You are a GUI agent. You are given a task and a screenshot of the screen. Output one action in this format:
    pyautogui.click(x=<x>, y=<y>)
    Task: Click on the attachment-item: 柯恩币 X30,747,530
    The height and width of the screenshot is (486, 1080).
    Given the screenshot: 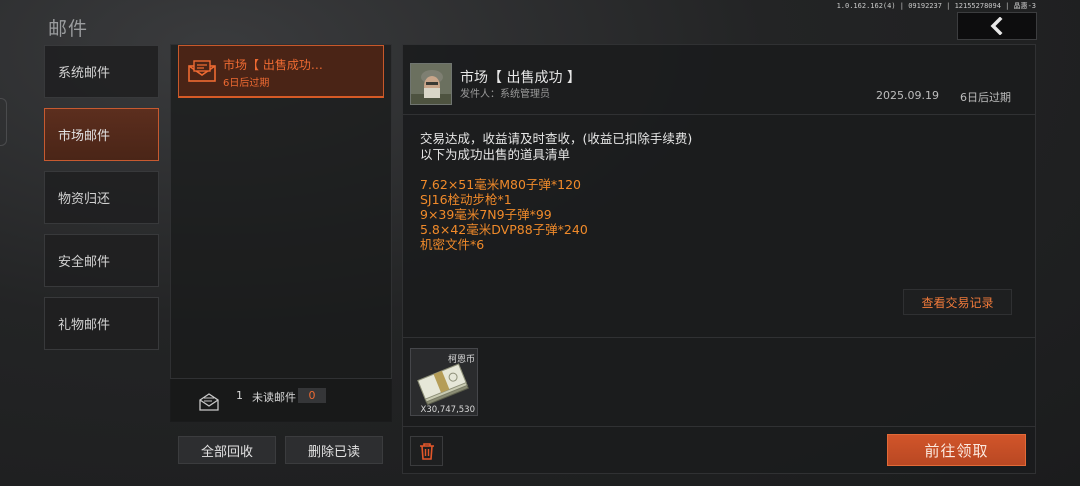 What is the action you would take?
    pyautogui.click(x=444, y=382)
    